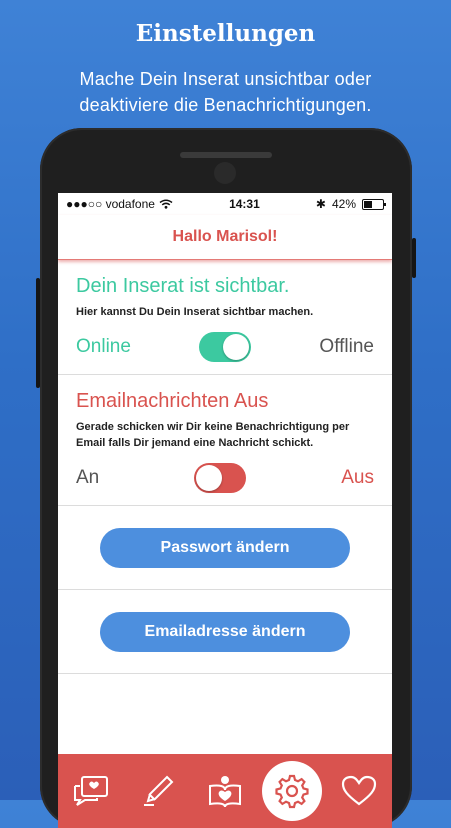 This screenshot has width=451, height=828. I want to click on tab-settings, so click(291, 791).